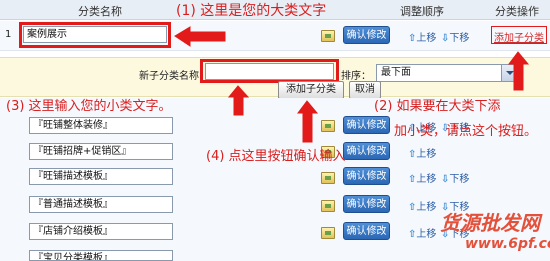 Image resolution: width=550 pixels, height=261 pixels. I want to click on annotation-1: (1) 这里是您的大类文字, so click(251, 11).